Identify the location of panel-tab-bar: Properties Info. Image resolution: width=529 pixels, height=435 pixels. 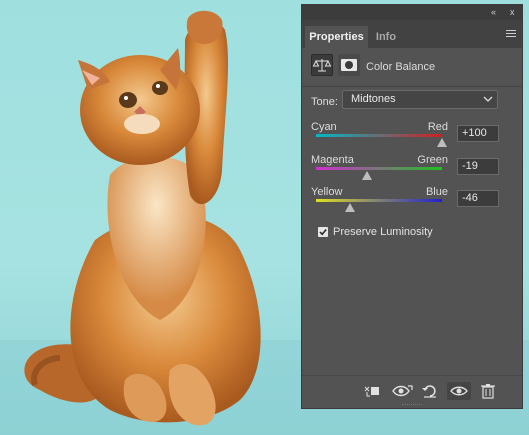
(412, 34).